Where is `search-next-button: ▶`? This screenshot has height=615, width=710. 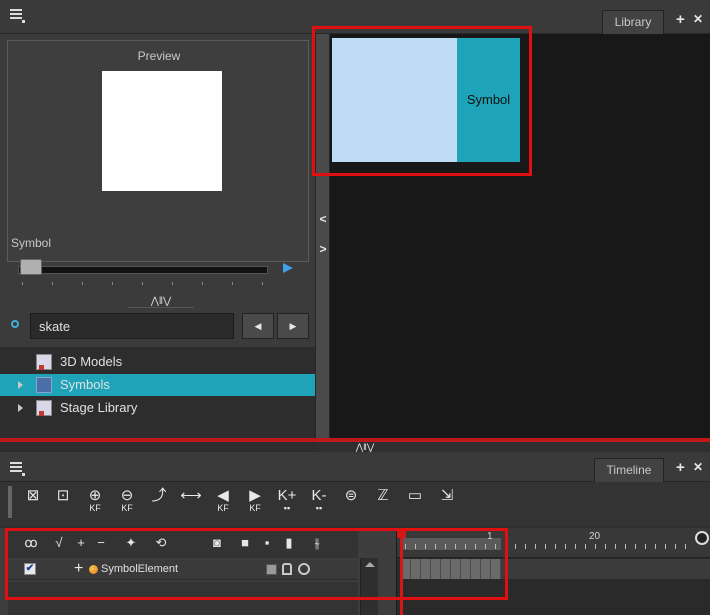 search-next-button: ▶ is located at coordinates (293, 326).